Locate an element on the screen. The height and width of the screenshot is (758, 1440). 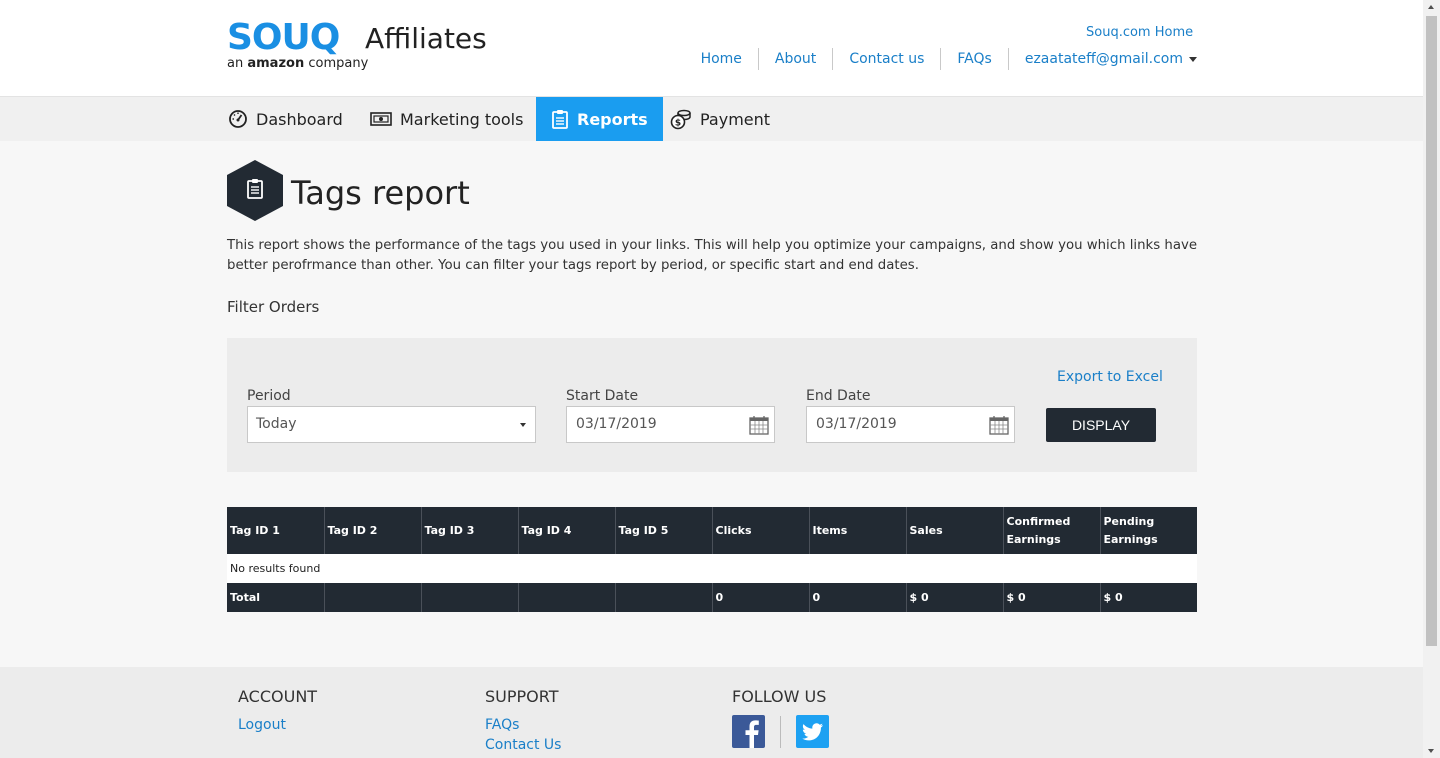
page-title: Tags report is located at coordinates (380, 193).